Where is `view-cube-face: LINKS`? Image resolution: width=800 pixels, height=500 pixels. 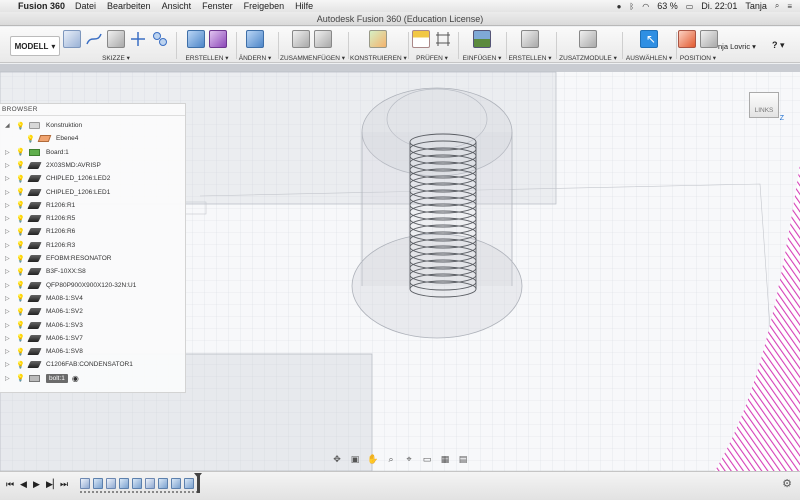 view-cube-face: LINKS is located at coordinates (764, 105).